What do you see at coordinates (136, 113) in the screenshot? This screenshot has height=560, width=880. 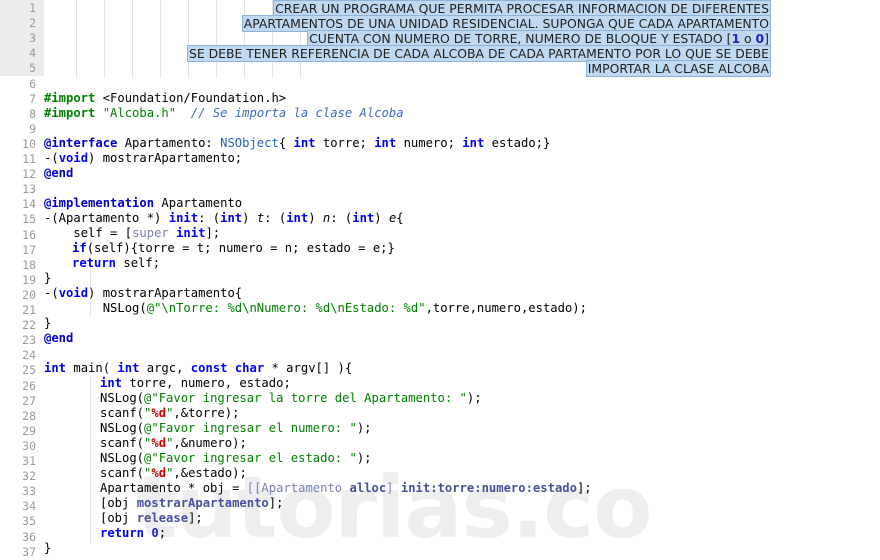 I see `import-header: "Alcoba.h"` at bounding box center [136, 113].